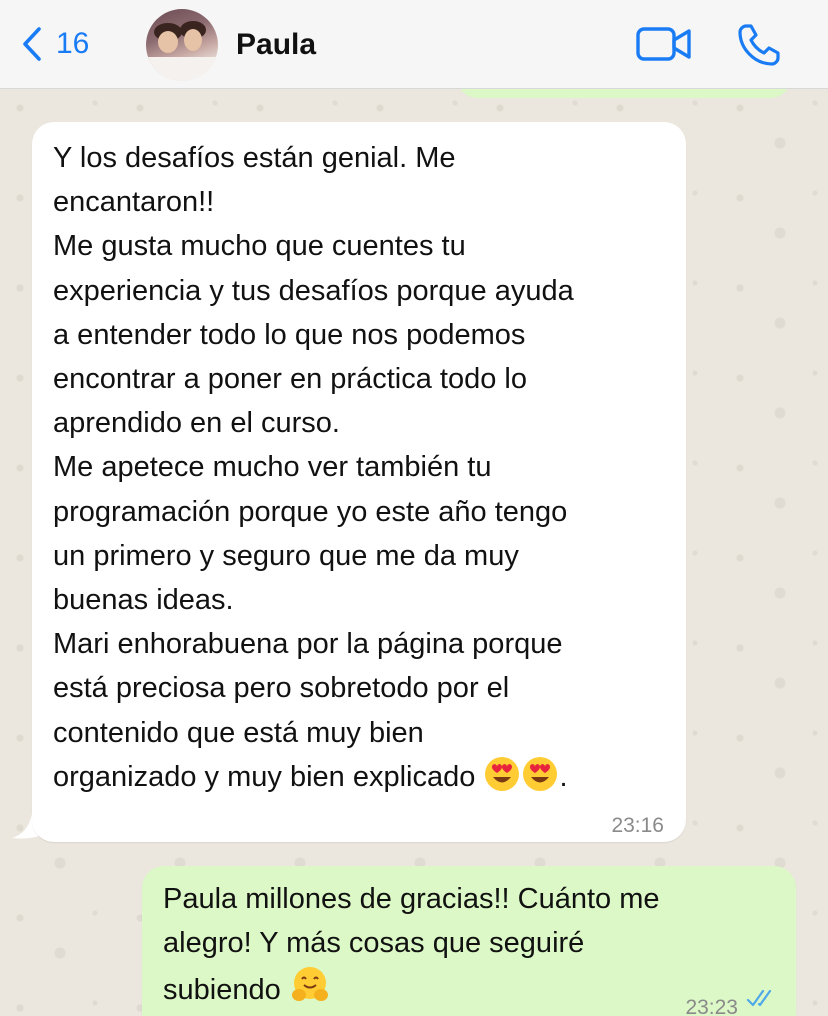 The width and height of the screenshot is (828, 1016). Describe the element at coordinates (143, 600) in the screenshot. I see `message-line: buenas ideas.` at that location.